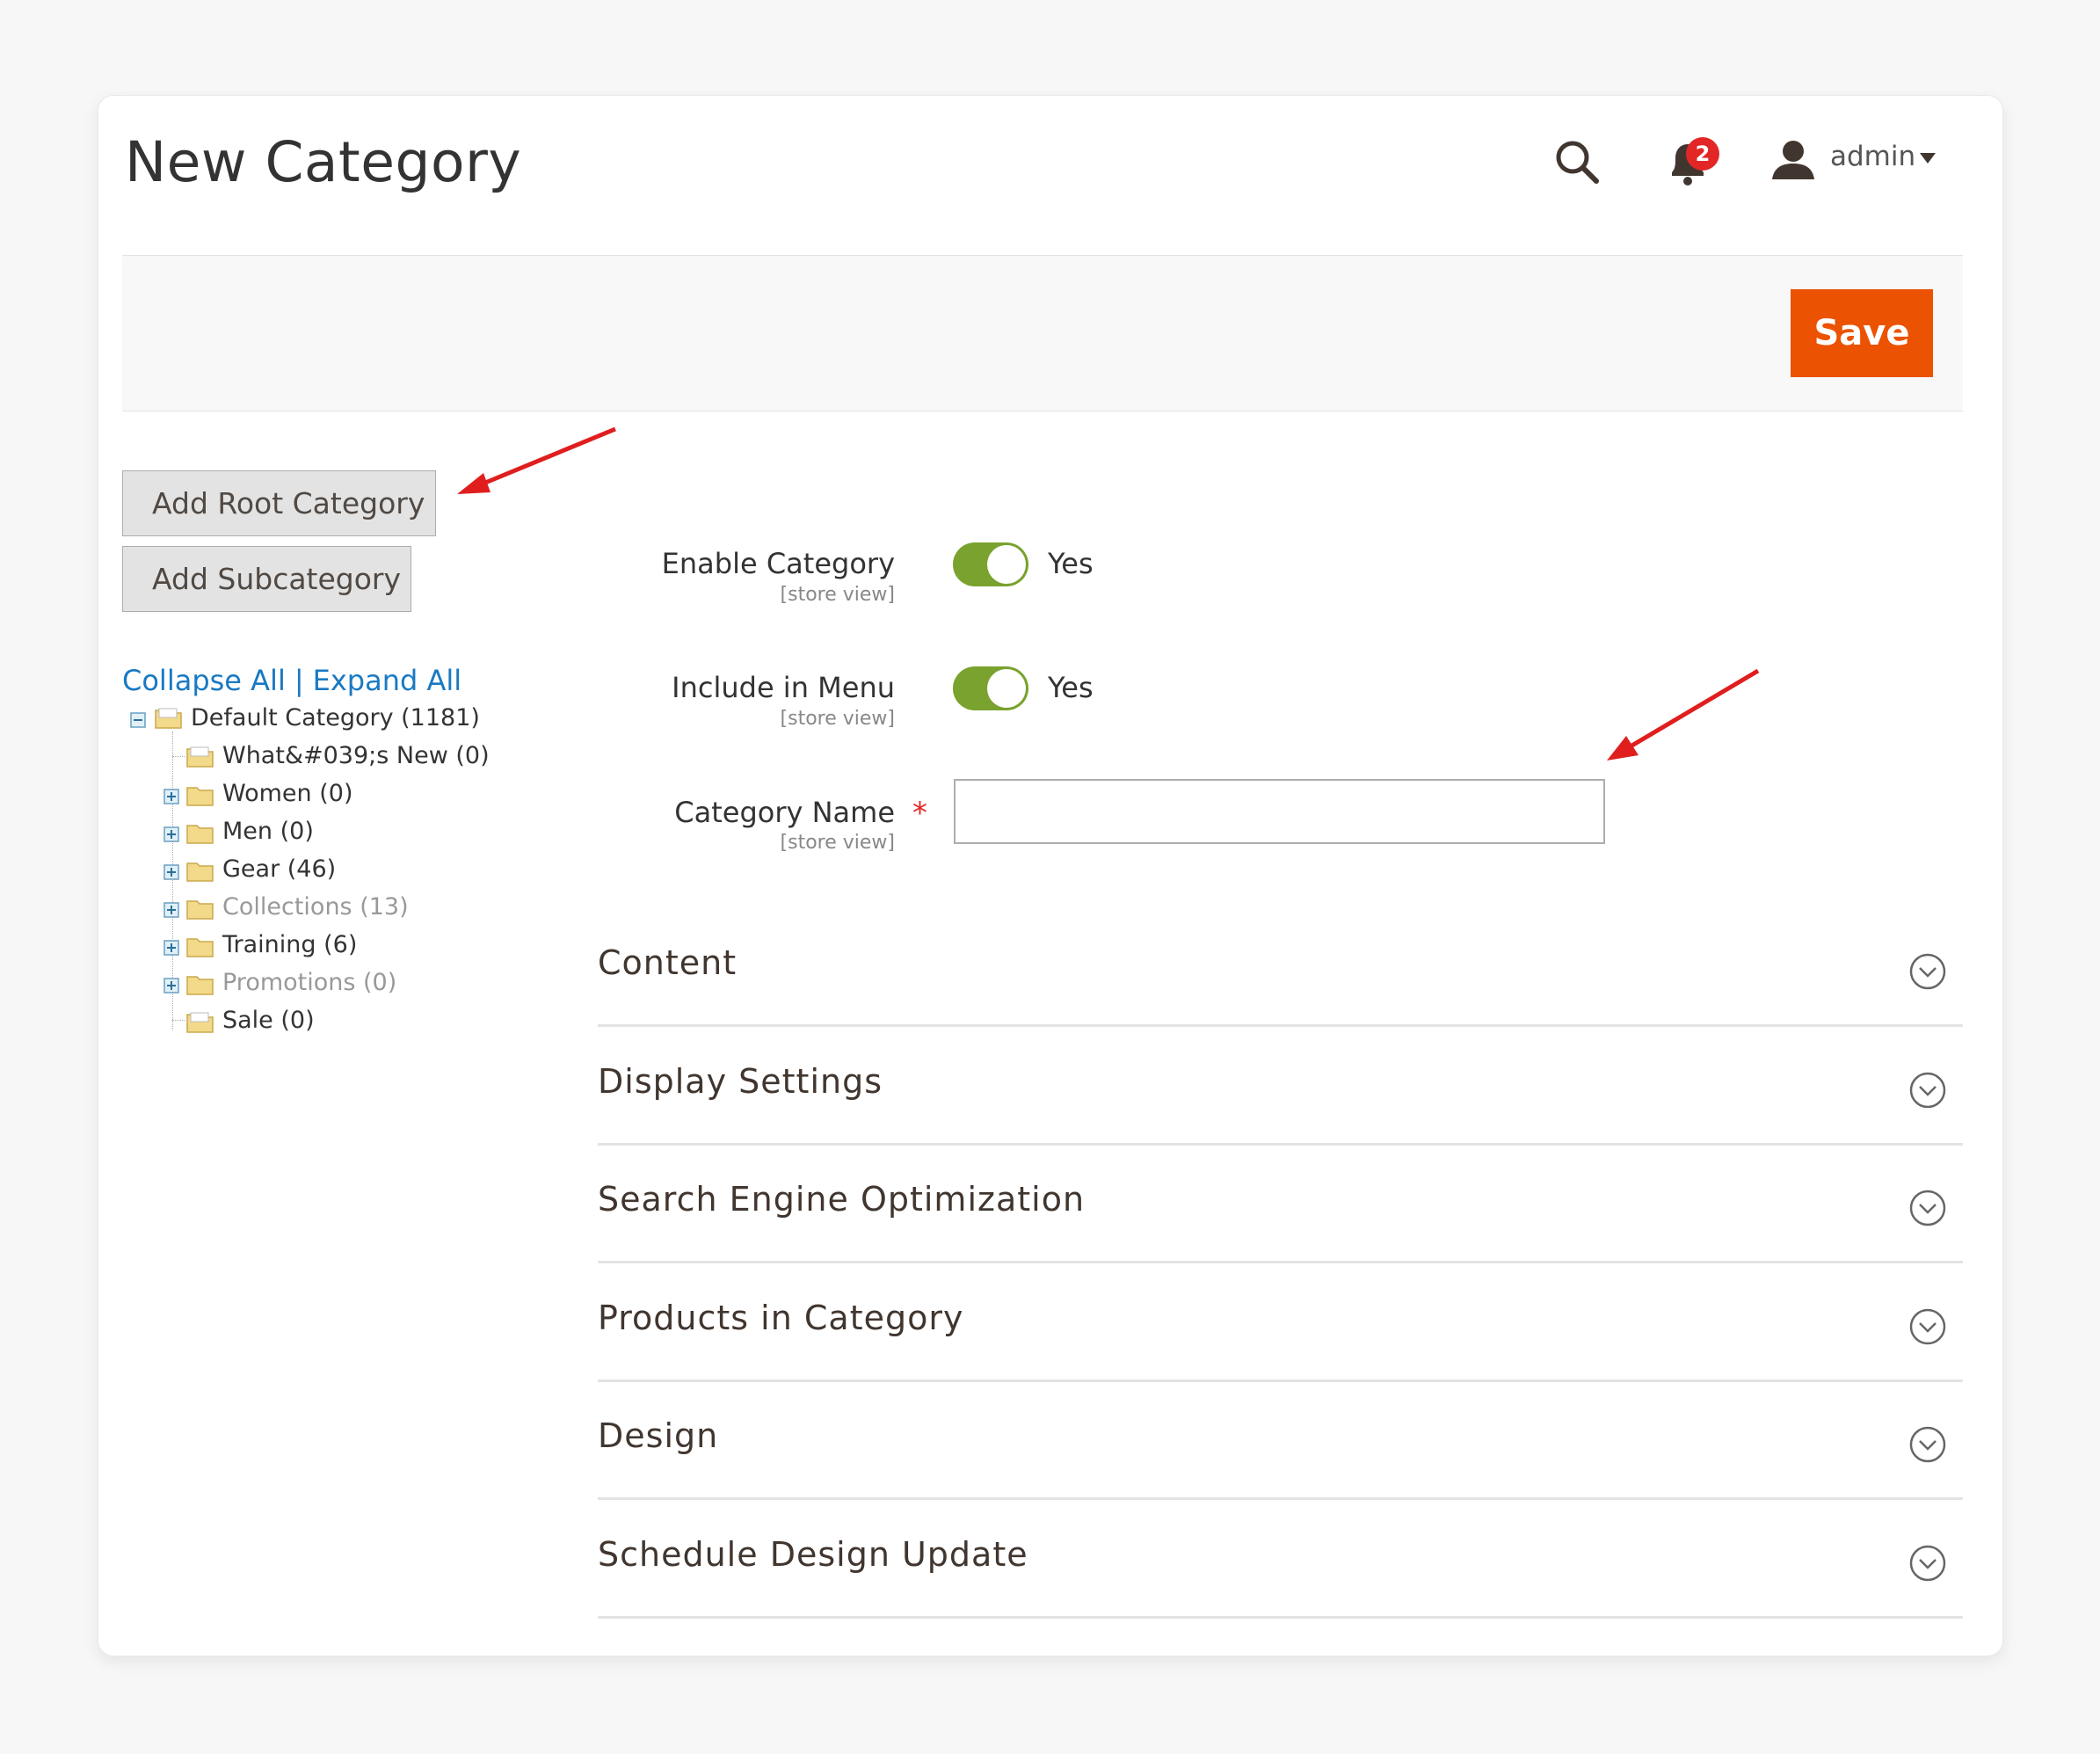 The width and height of the screenshot is (2100, 1754). I want to click on tree-item: Women (0), so click(287, 793).